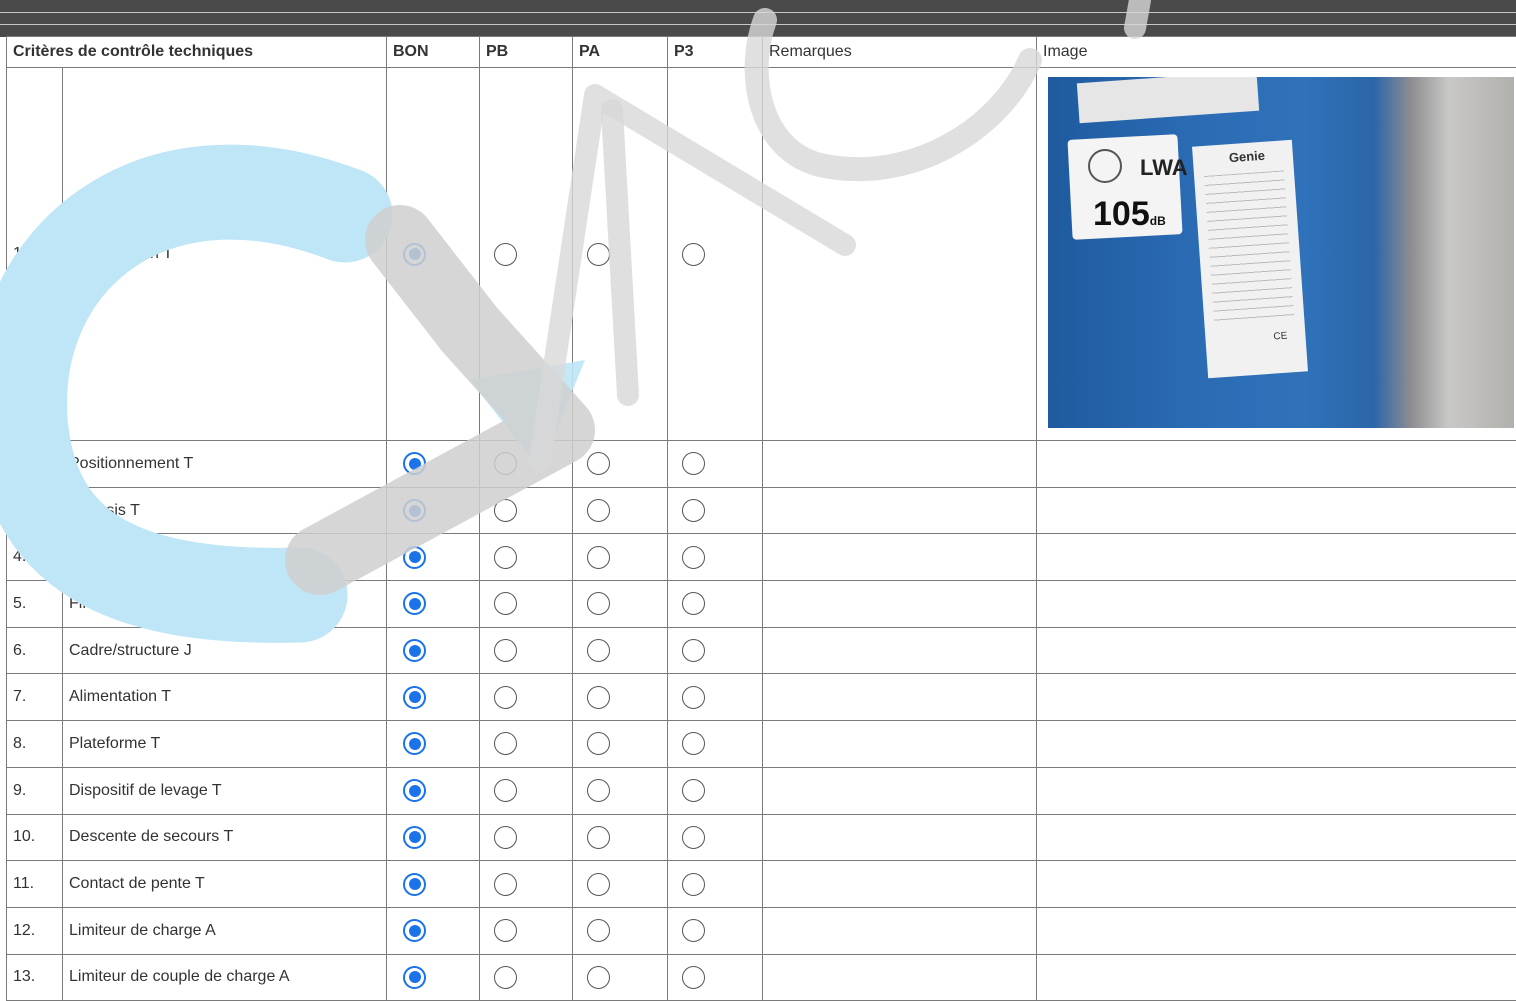  What do you see at coordinates (761, 510) in the screenshot?
I see `table-row: 3.Châssis T` at bounding box center [761, 510].